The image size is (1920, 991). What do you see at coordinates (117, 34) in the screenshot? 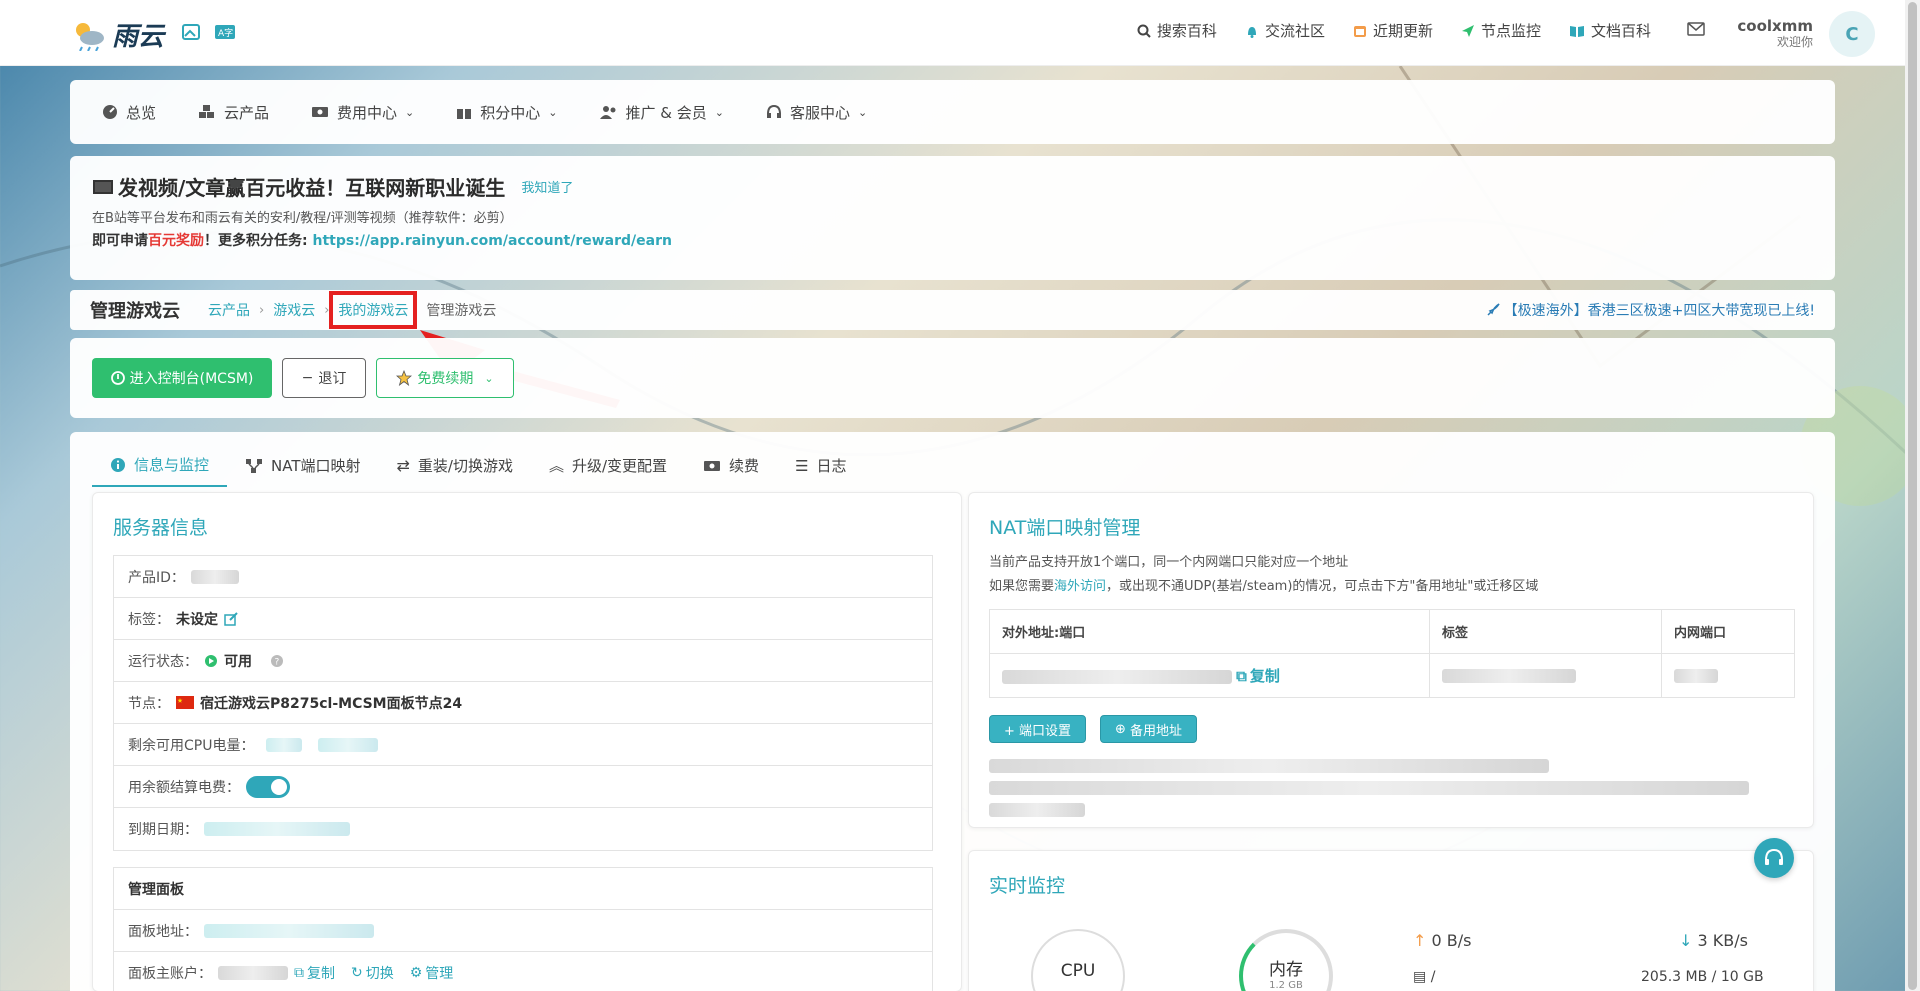
I see `logo: 雨云` at bounding box center [117, 34].